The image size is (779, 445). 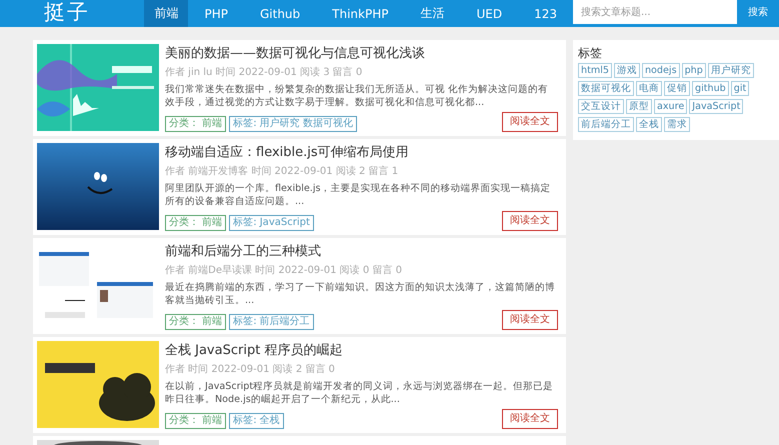 I want to click on tag-link: git, so click(x=740, y=88).